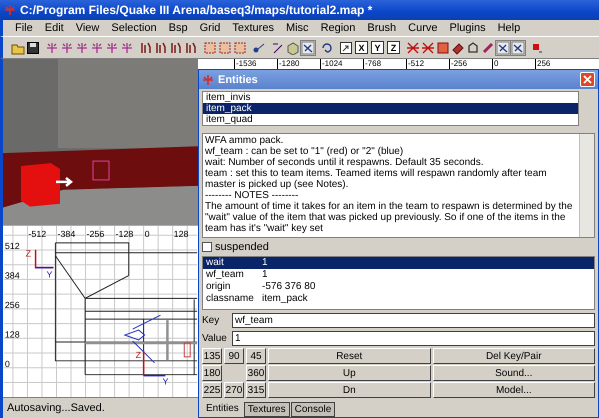 The image size is (599, 418). I want to click on window-title: Entities, so click(238, 80).